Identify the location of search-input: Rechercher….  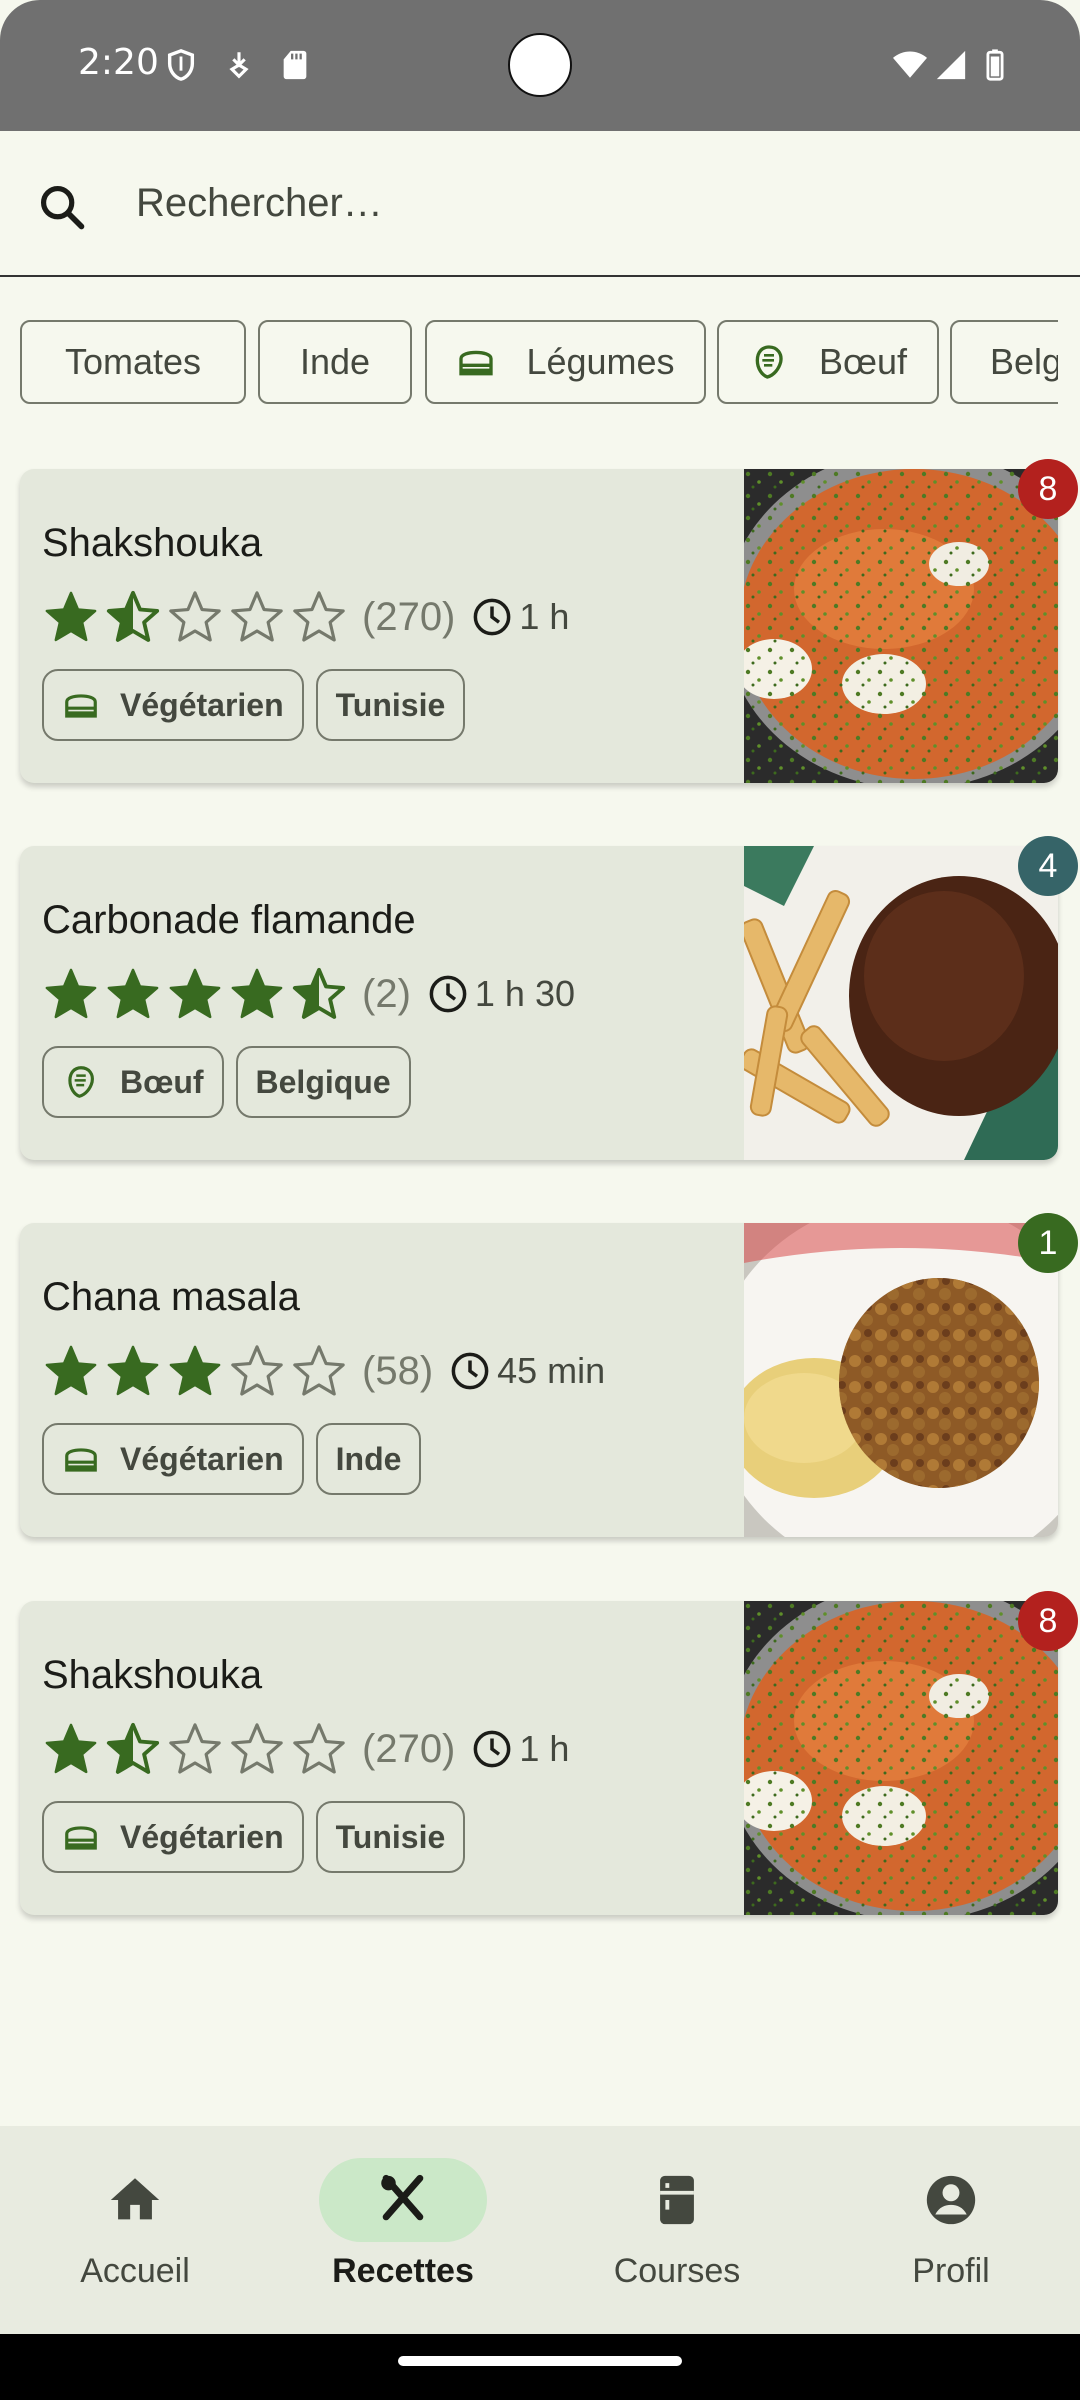
(259, 203).